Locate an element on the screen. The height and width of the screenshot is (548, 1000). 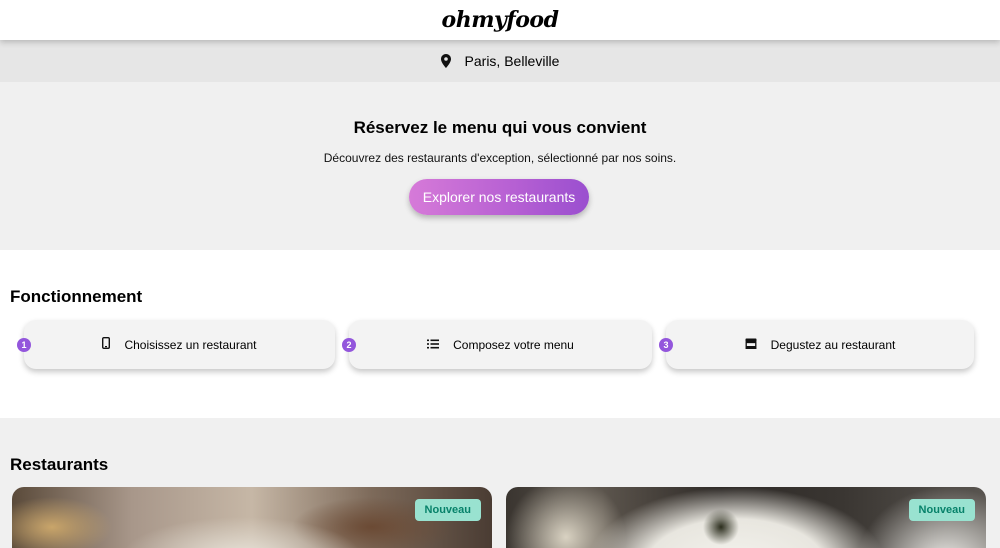
map-pin-icon is located at coordinates (445, 61).